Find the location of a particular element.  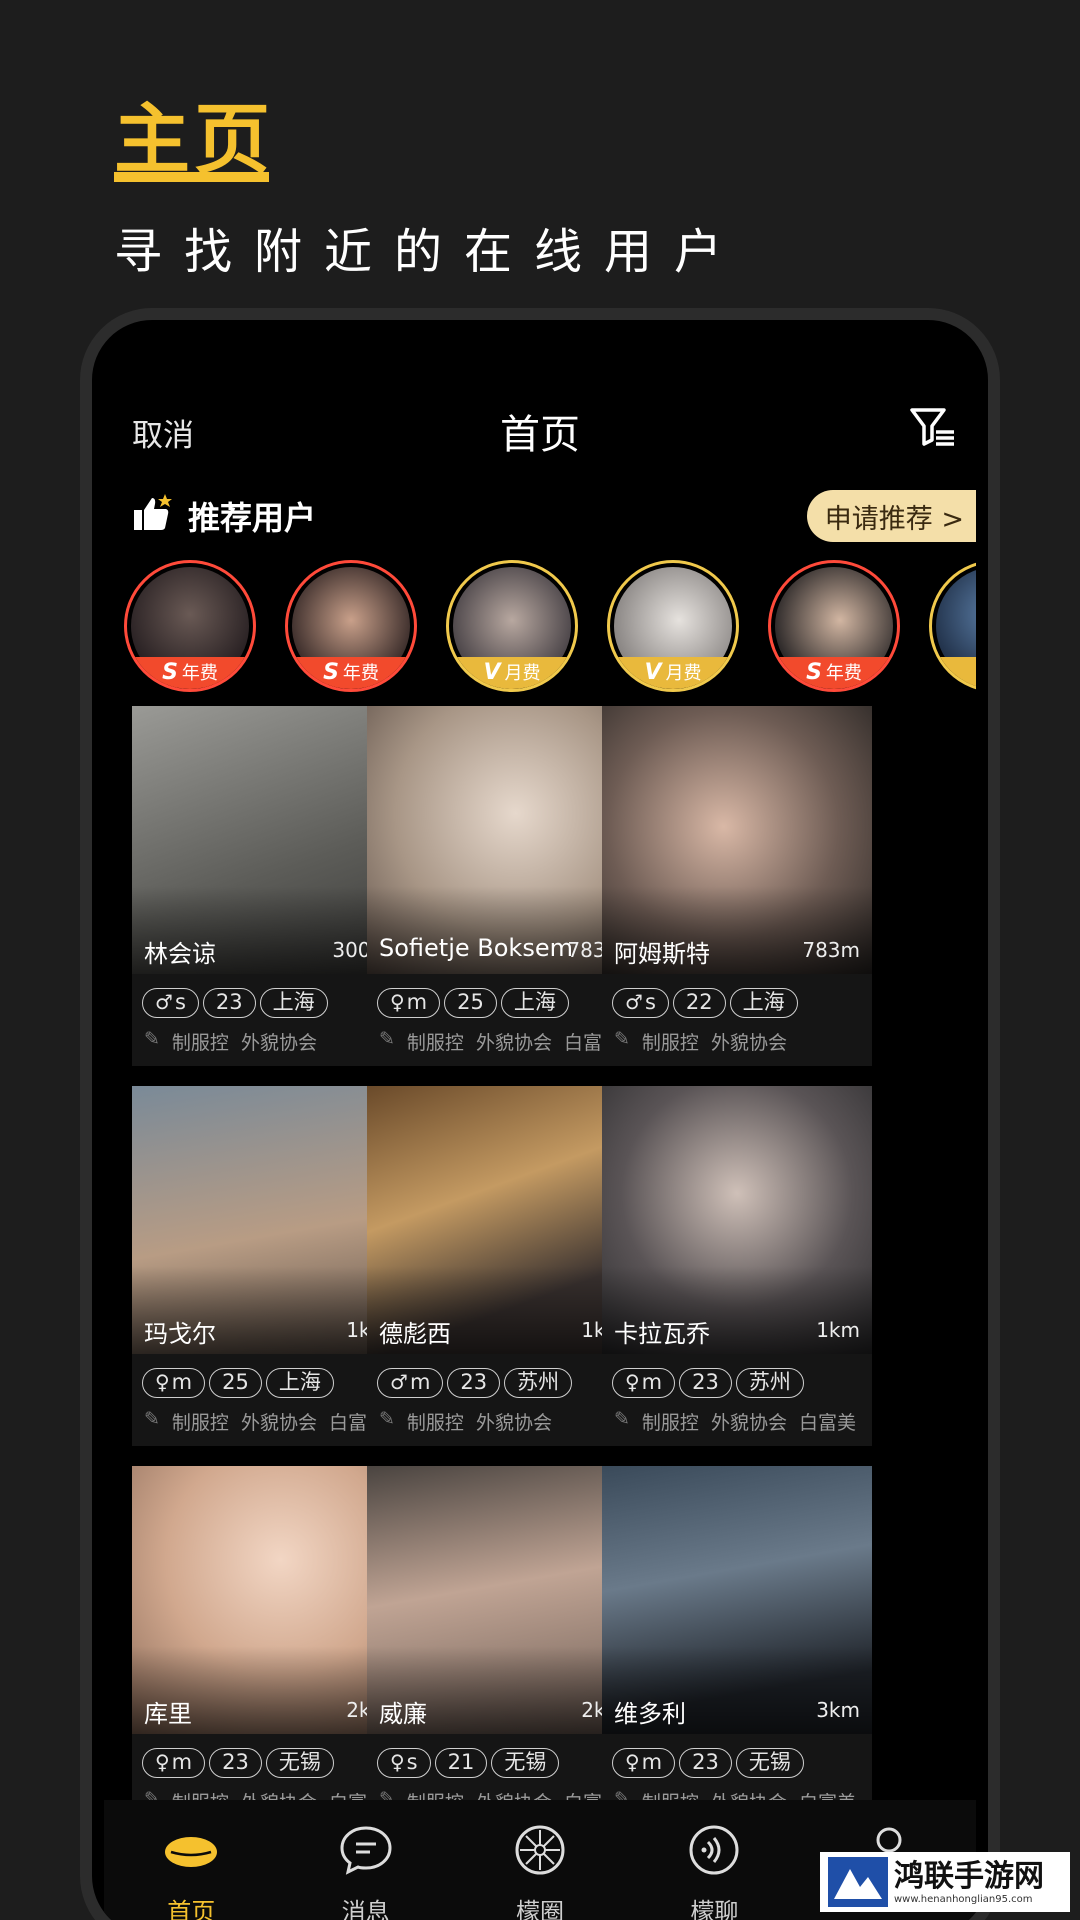

user-name: 维多利 is located at coordinates (650, 1714).